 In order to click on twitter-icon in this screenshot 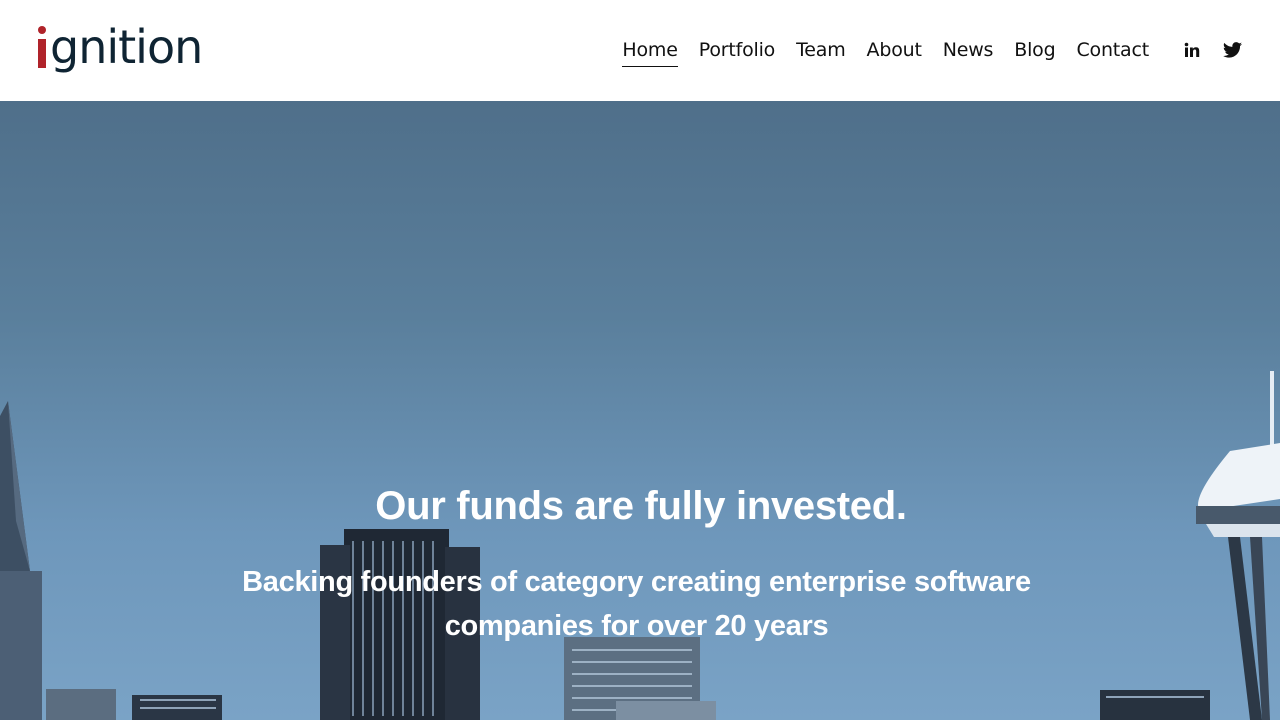, I will do `click(1232, 49)`.